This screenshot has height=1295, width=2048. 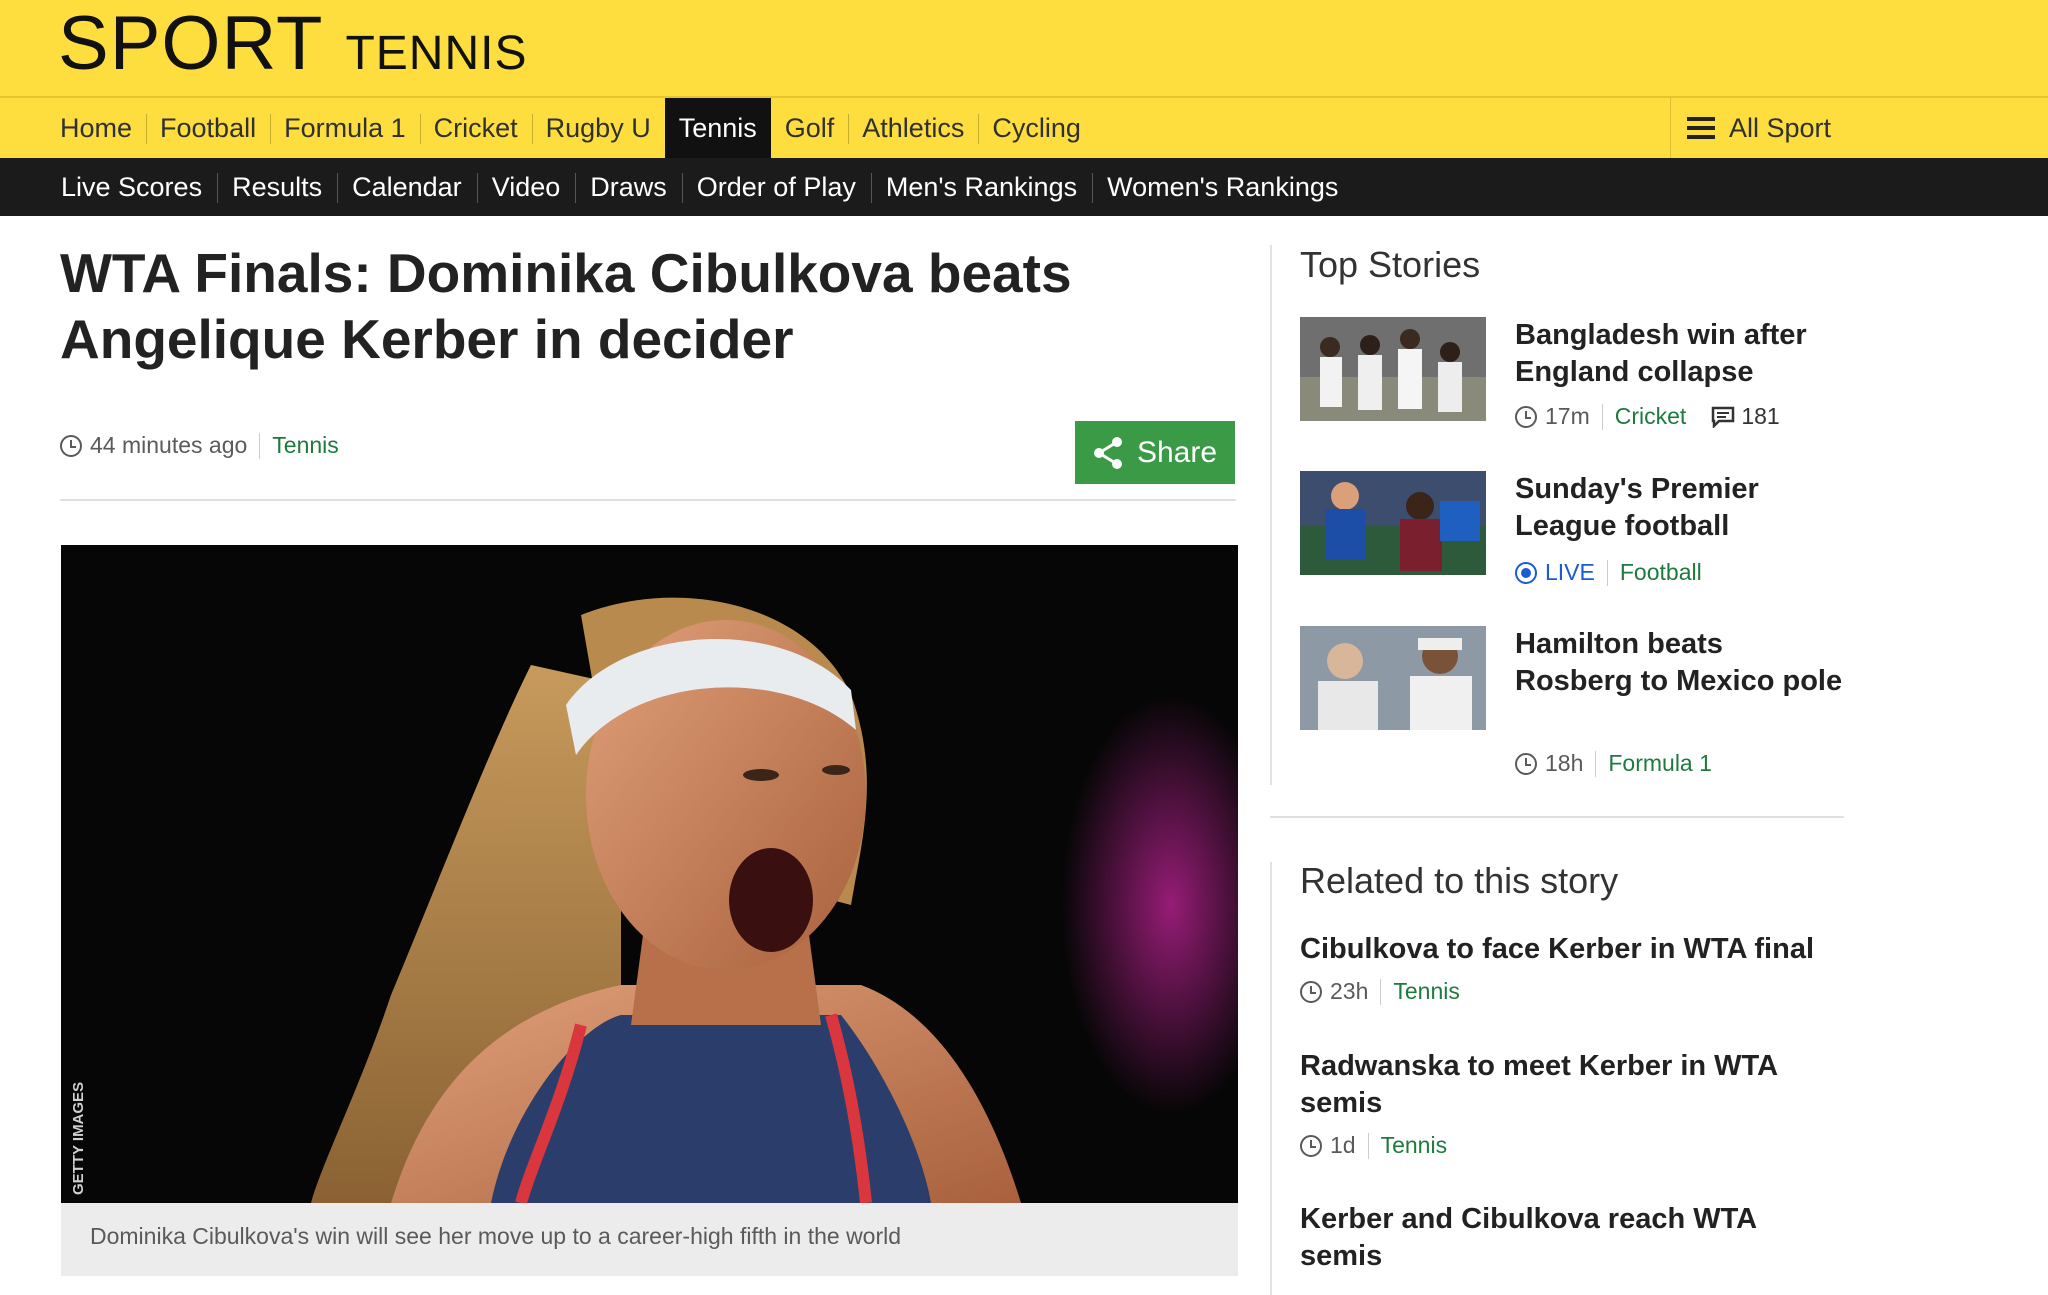 What do you see at coordinates (526, 187) in the screenshot?
I see `subnav-video: Video` at bounding box center [526, 187].